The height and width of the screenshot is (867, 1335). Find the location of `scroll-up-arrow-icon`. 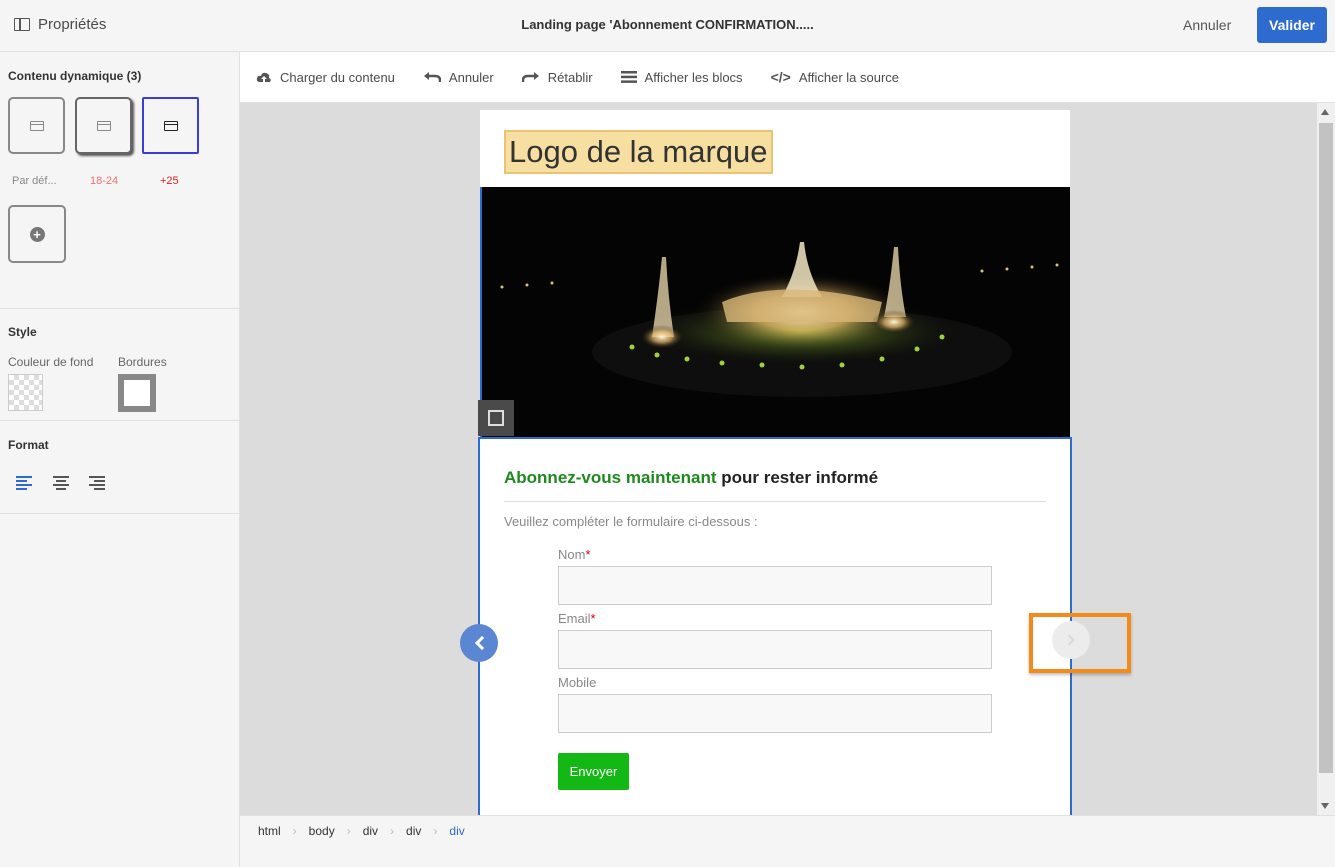

scroll-up-arrow-icon is located at coordinates (1325, 112).